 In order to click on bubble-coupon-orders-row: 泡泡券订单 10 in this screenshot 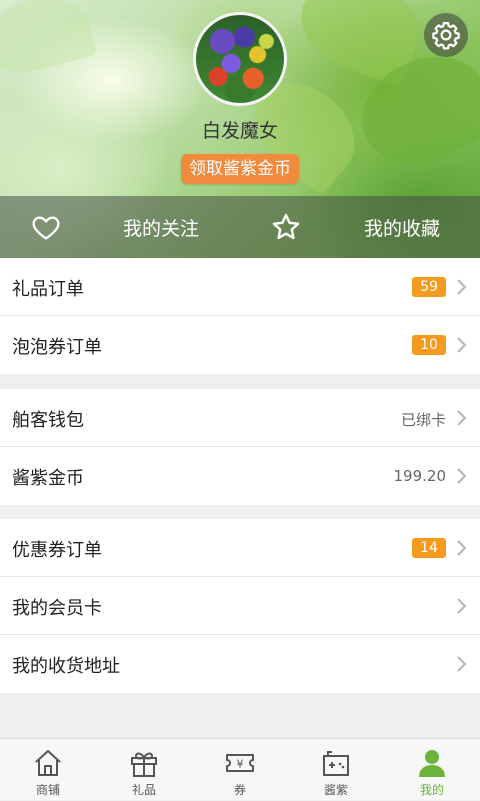, I will do `click(240, 345)`.